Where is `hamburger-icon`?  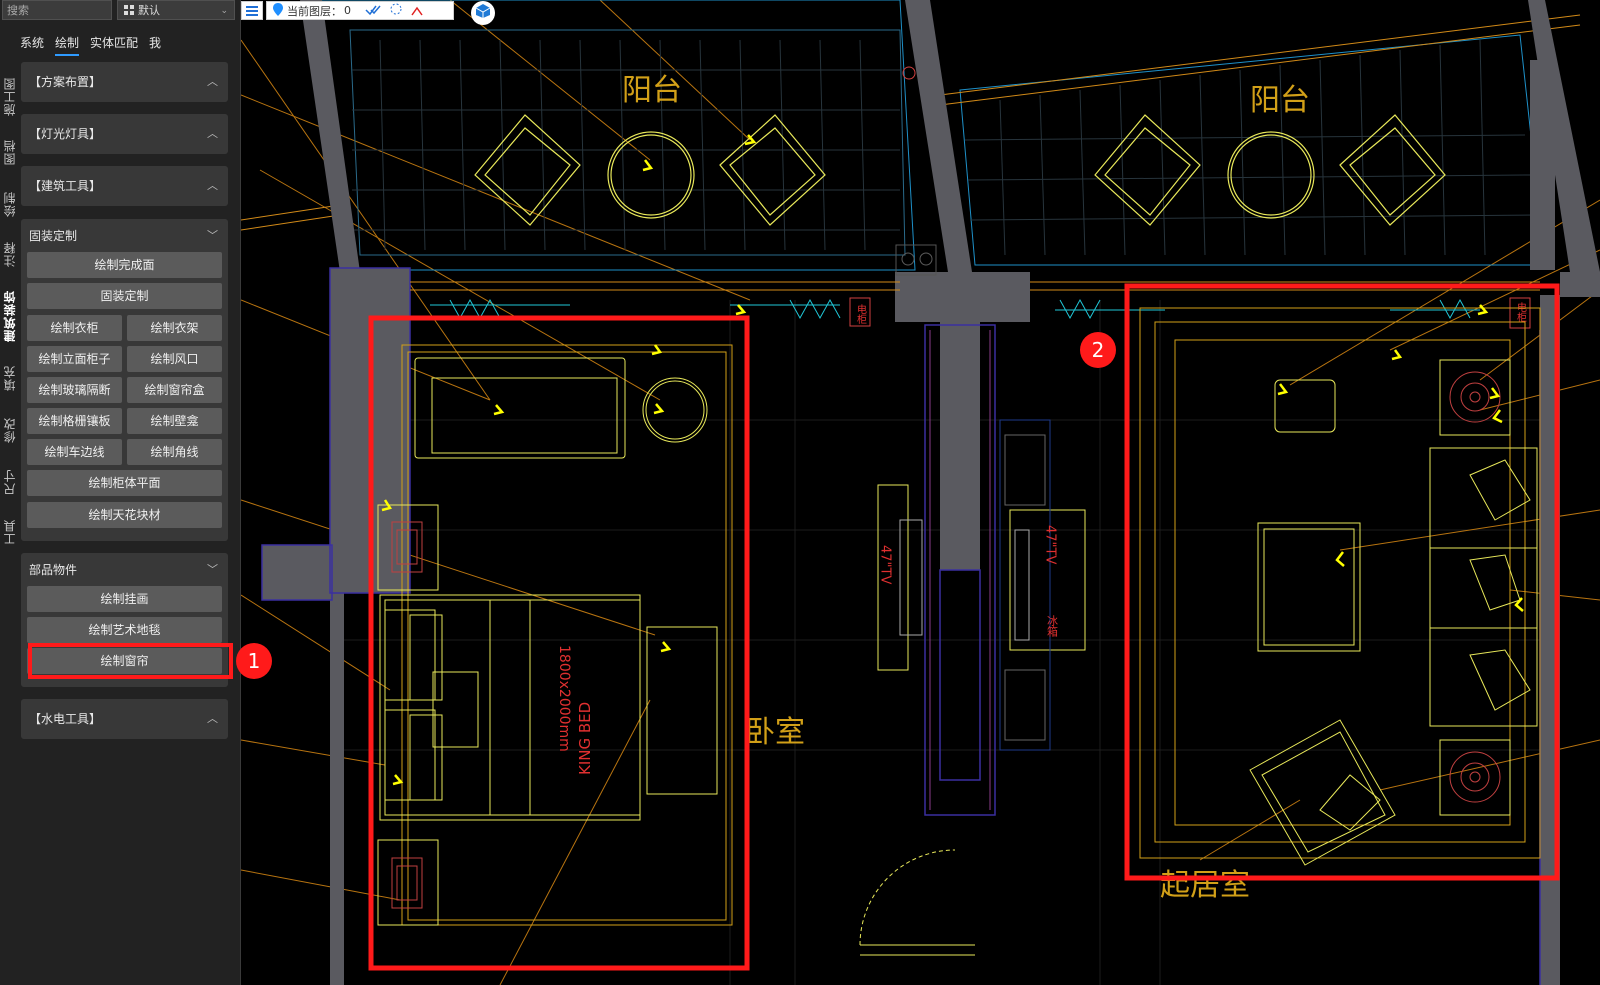
hamburger-icon is located at coordinates (252, 10).